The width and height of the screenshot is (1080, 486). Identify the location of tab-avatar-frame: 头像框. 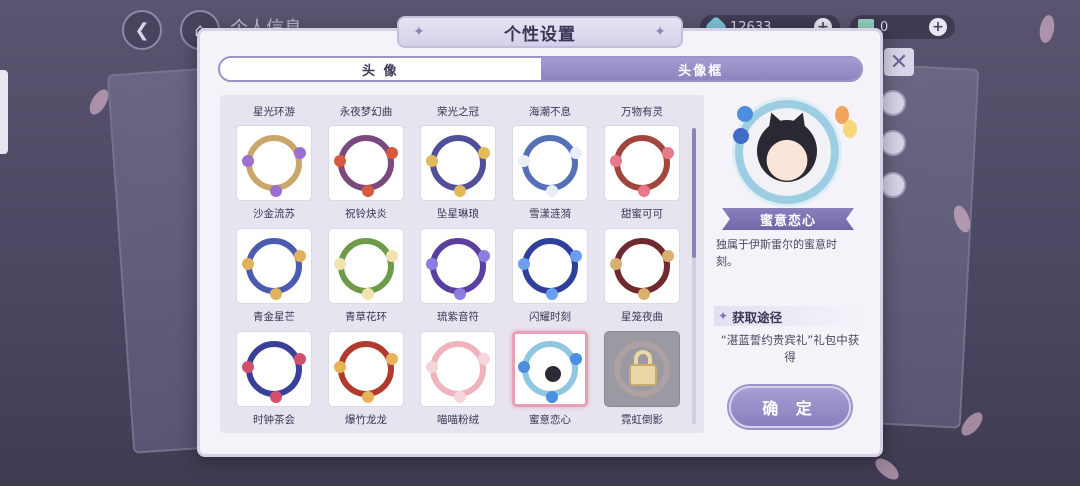
(700, 69).